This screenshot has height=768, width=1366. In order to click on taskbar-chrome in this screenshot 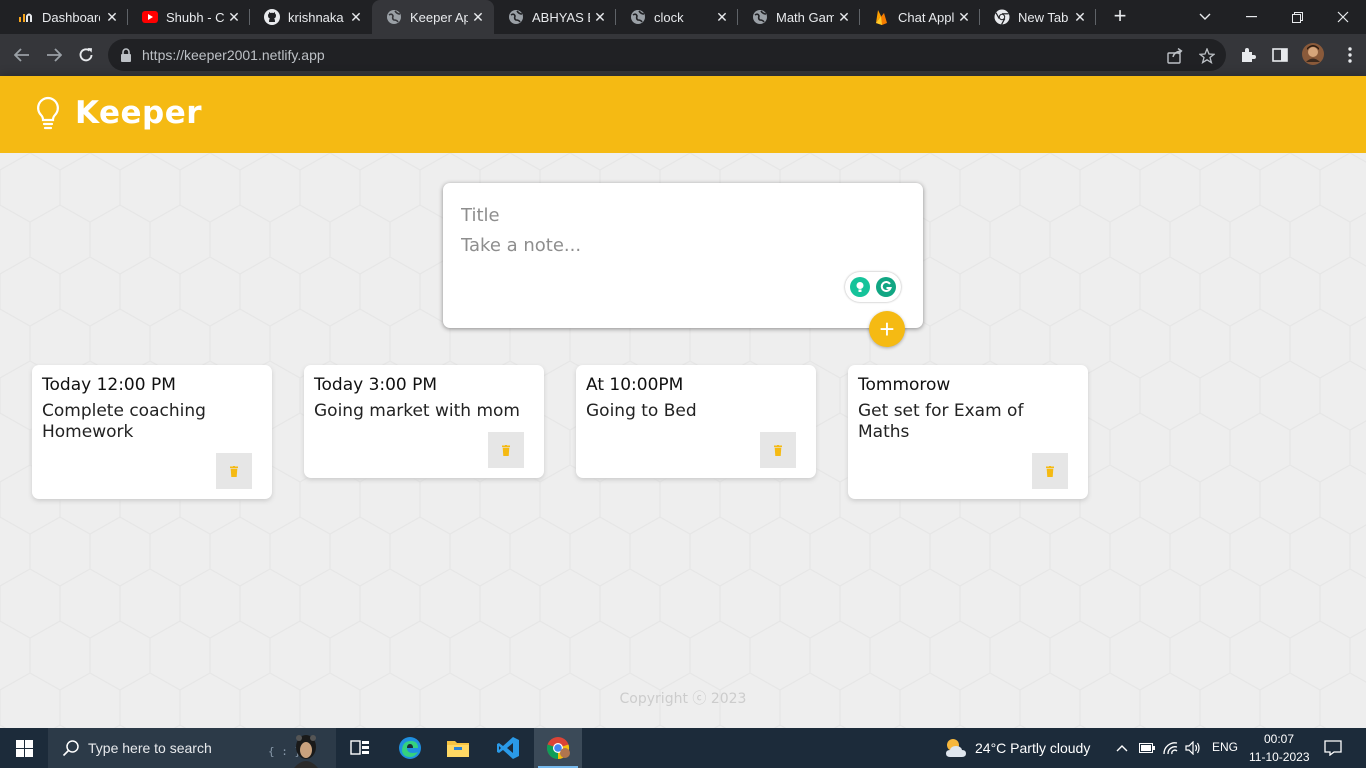, I will do `click(558, 748)`.